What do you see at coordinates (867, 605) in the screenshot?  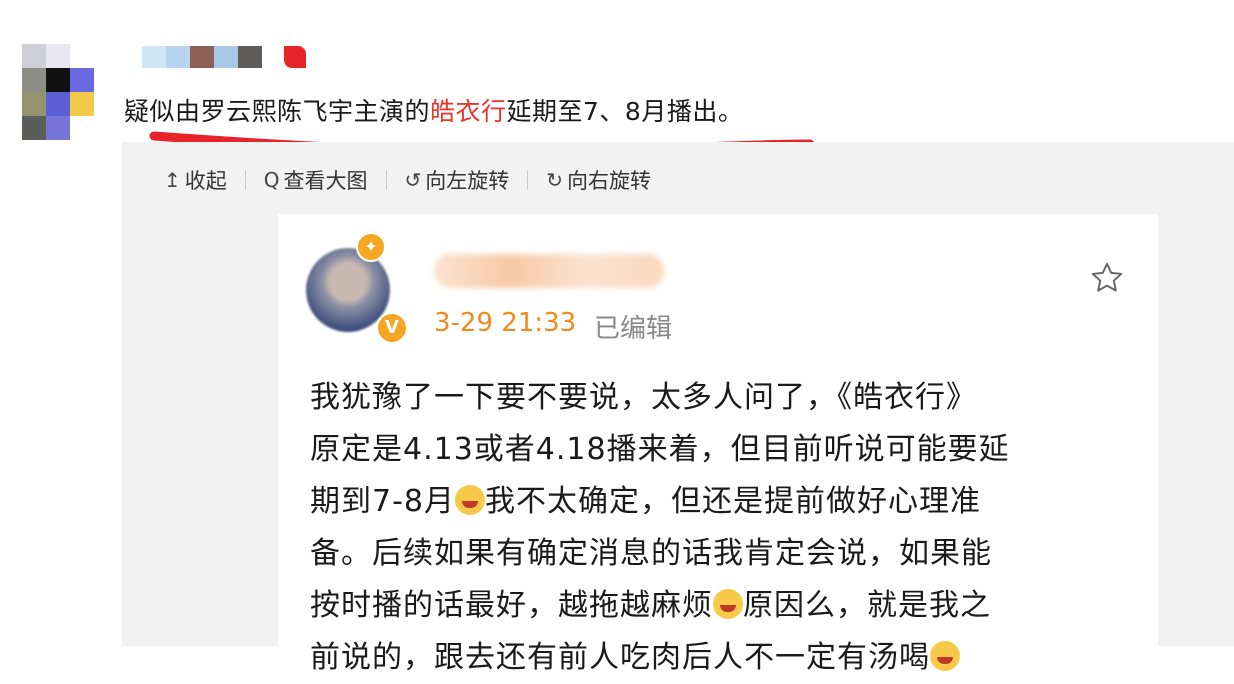 I see `card-line-segment: 原因么，就是我之` at bounding box center [867, 605].